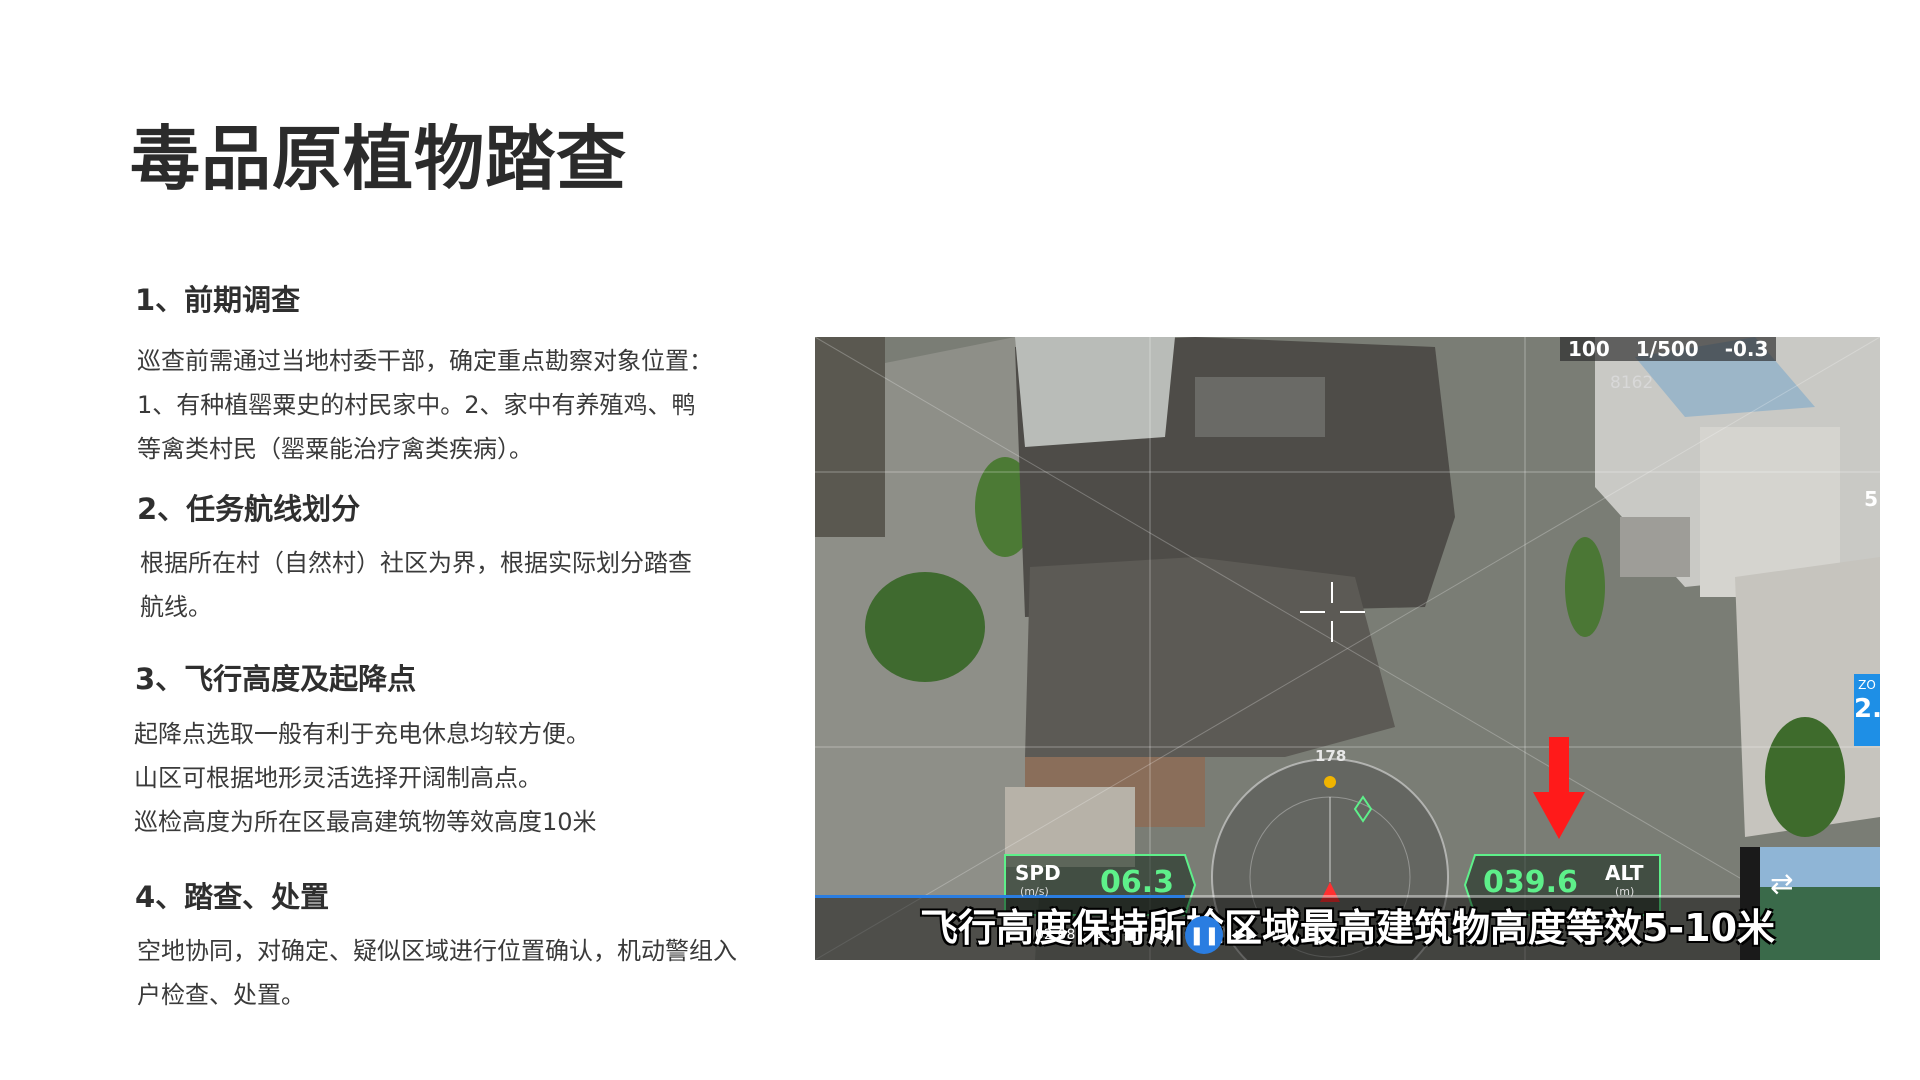 Image resolution: width=1920 pixels, height=1080 pixels. What do you see at coordinates (1867, 685) in the screenshot?
I see `zoom-label: ZO` at bounding box center [1867, 685].